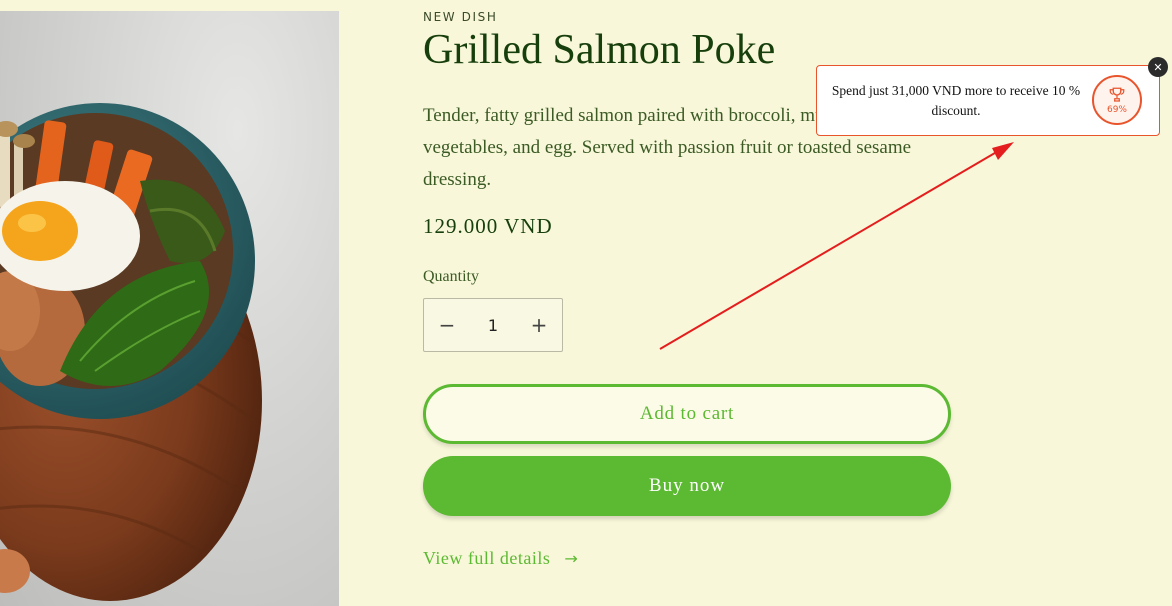 This screenshot has height=606, width=1172. What do you see at coordinates (460, 17) in the screenshot?
I see `product-eyebrow: NEW DISH` at bounding box center [460, 17].